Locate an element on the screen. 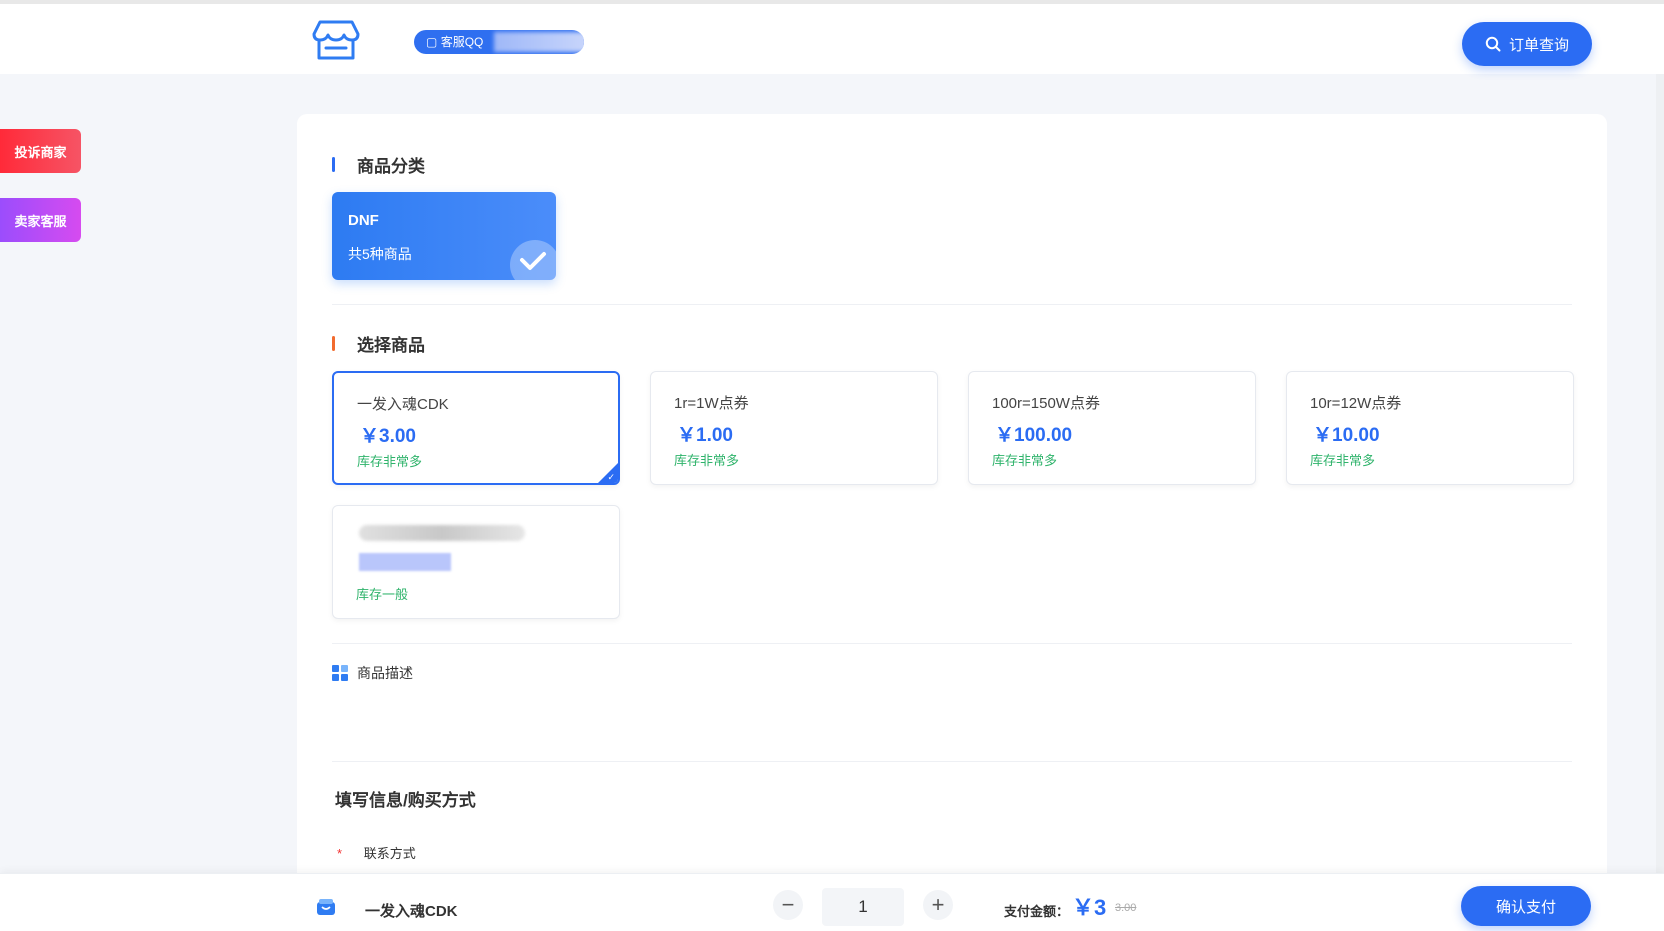 This screenshot has height=931, width=1664. qq-label: 客服QQ is located at coordinates (462, 42).